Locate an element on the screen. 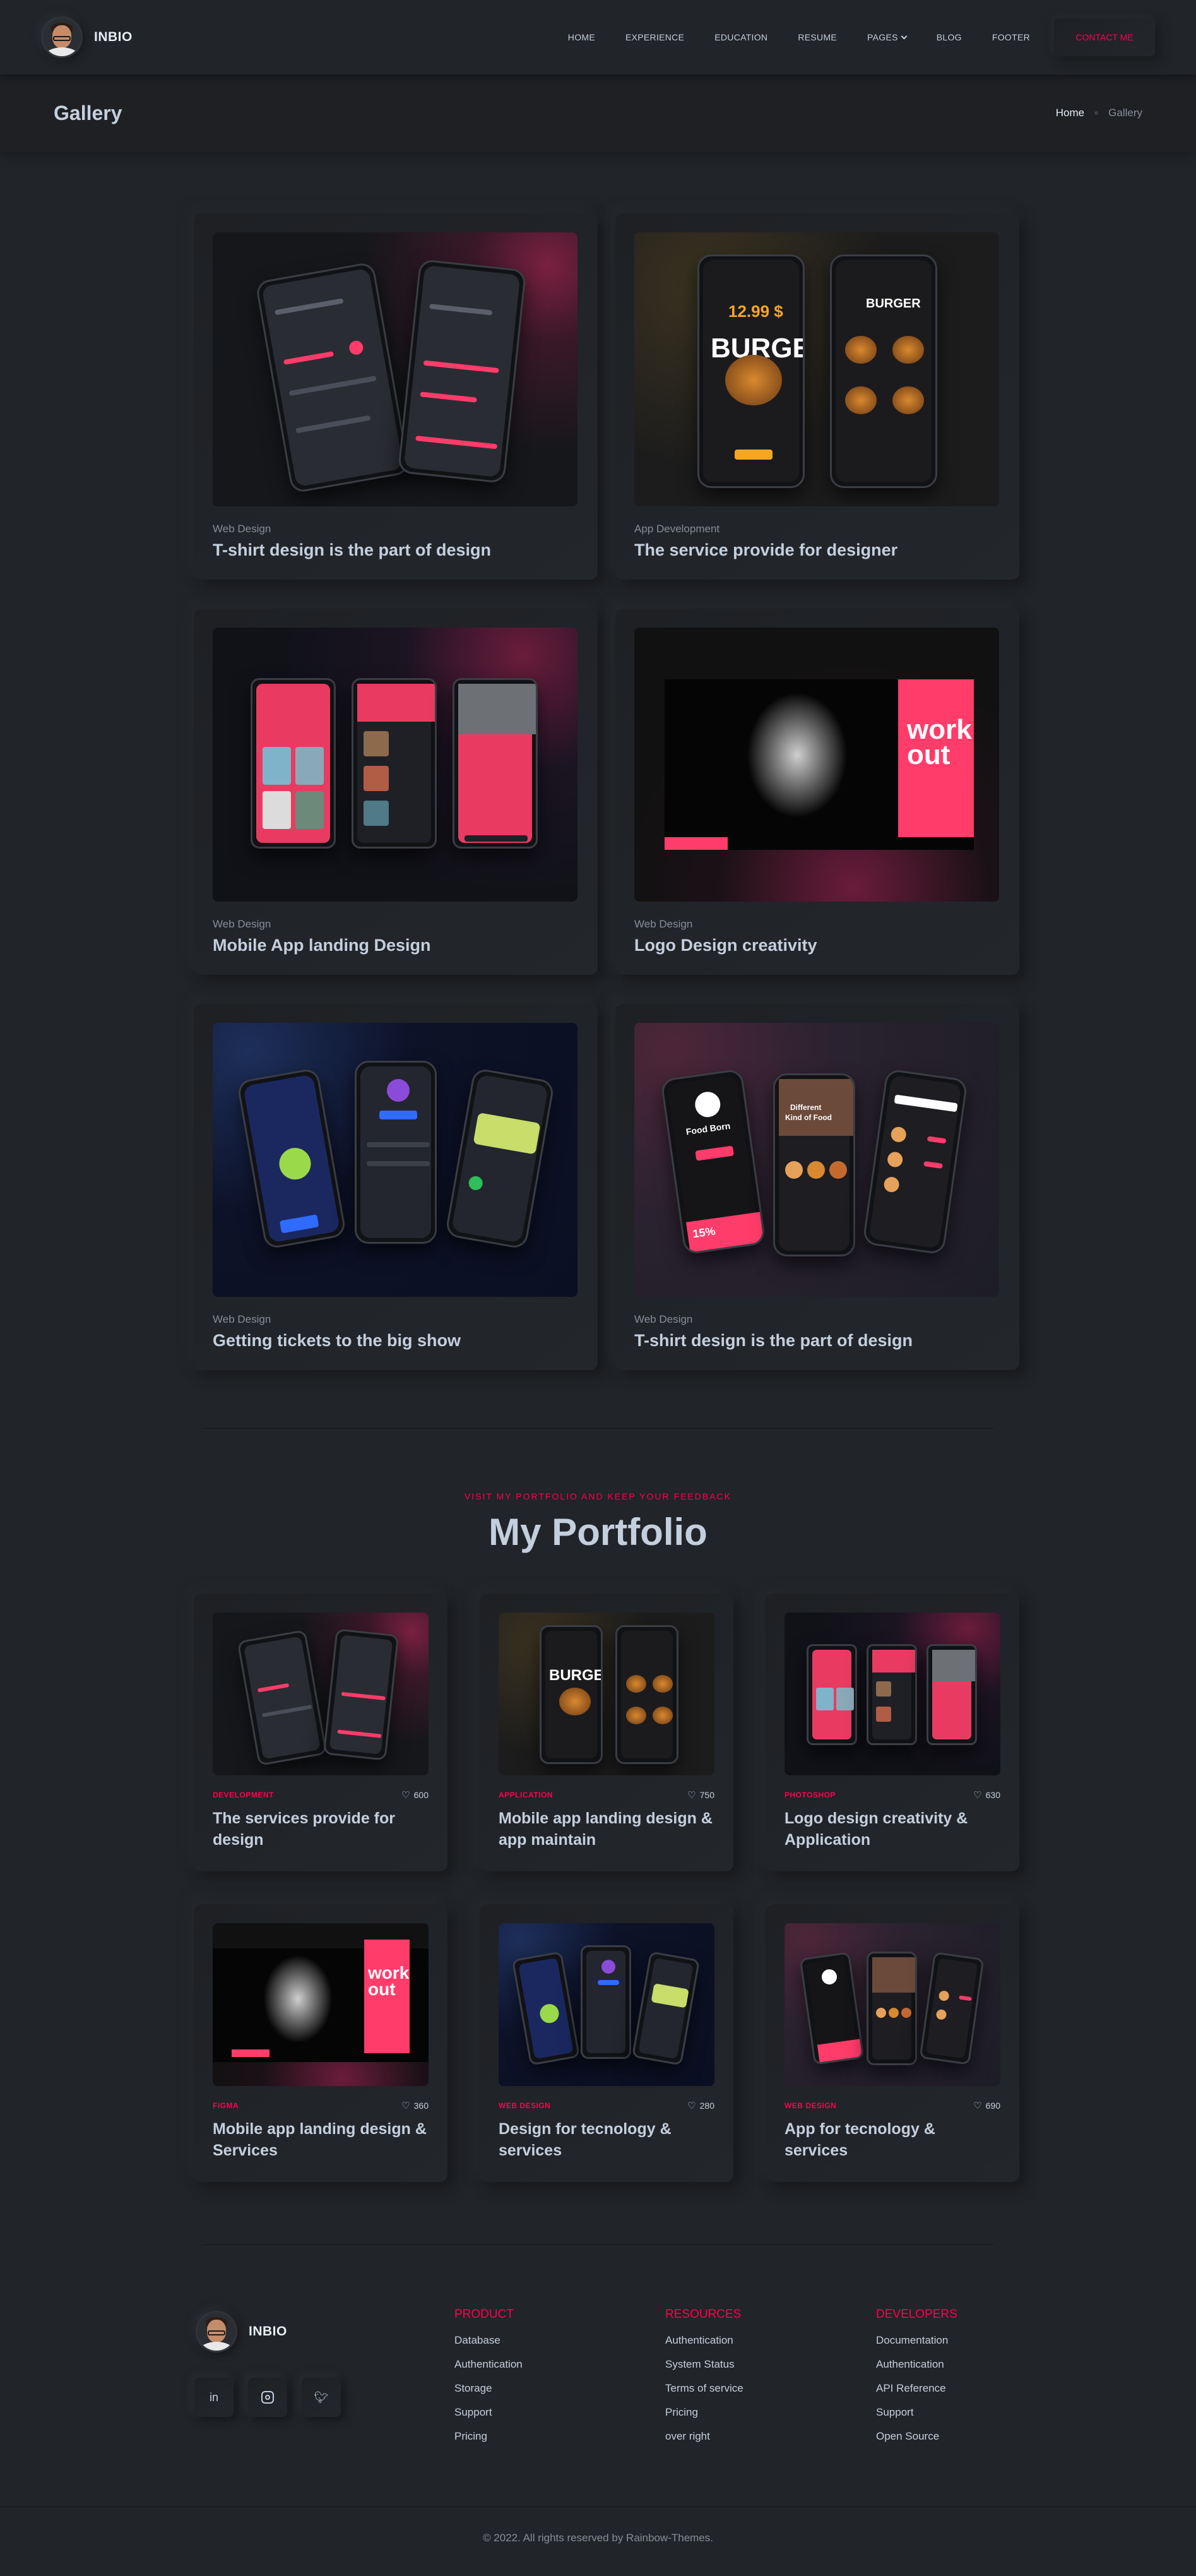  nav-home: HOME is located at coordinates (581, 37).